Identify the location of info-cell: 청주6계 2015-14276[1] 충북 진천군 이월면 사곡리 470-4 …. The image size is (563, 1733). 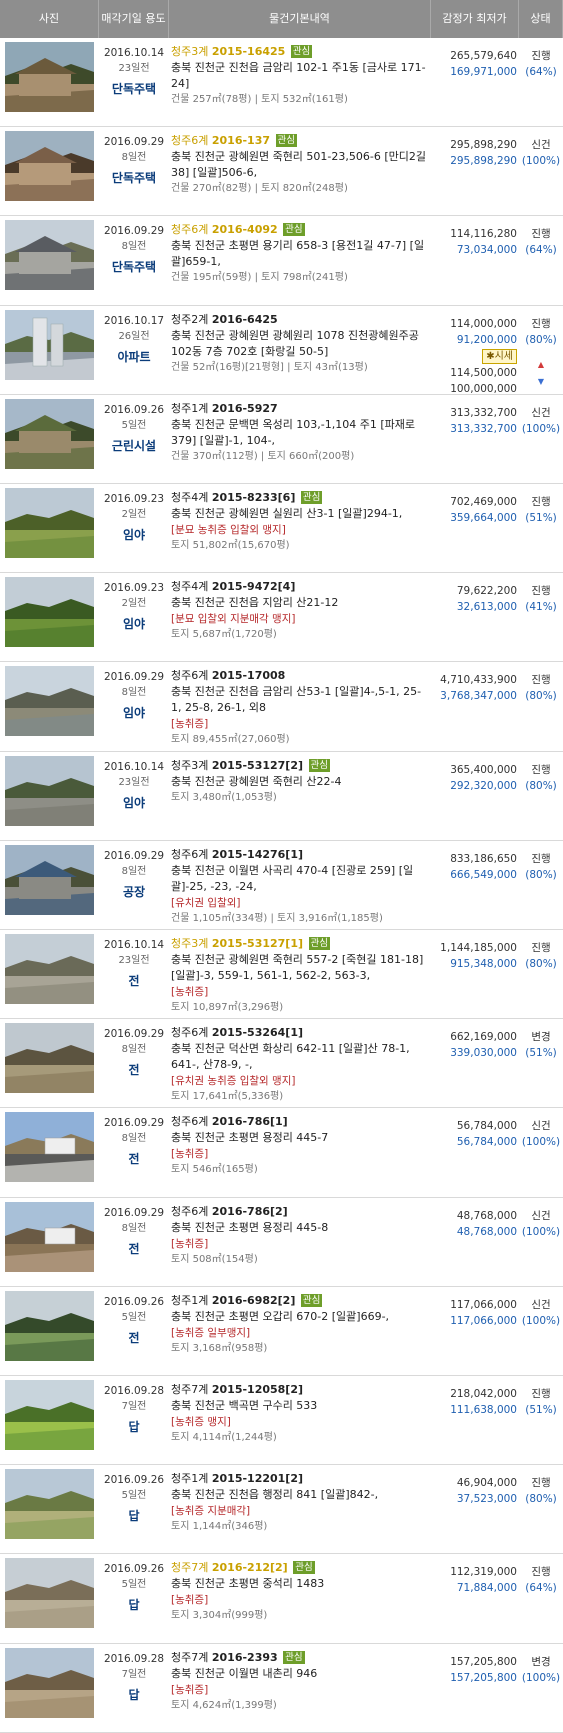
(300, 885).